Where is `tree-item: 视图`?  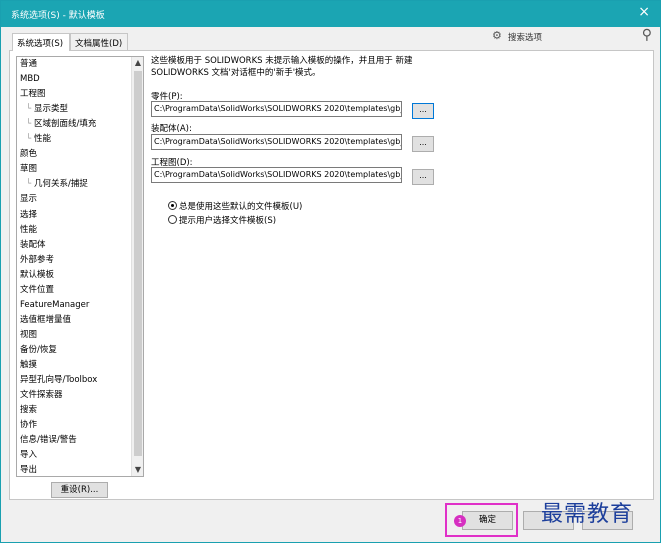 tree-item: 视图 is located at coordinates (28, 335).